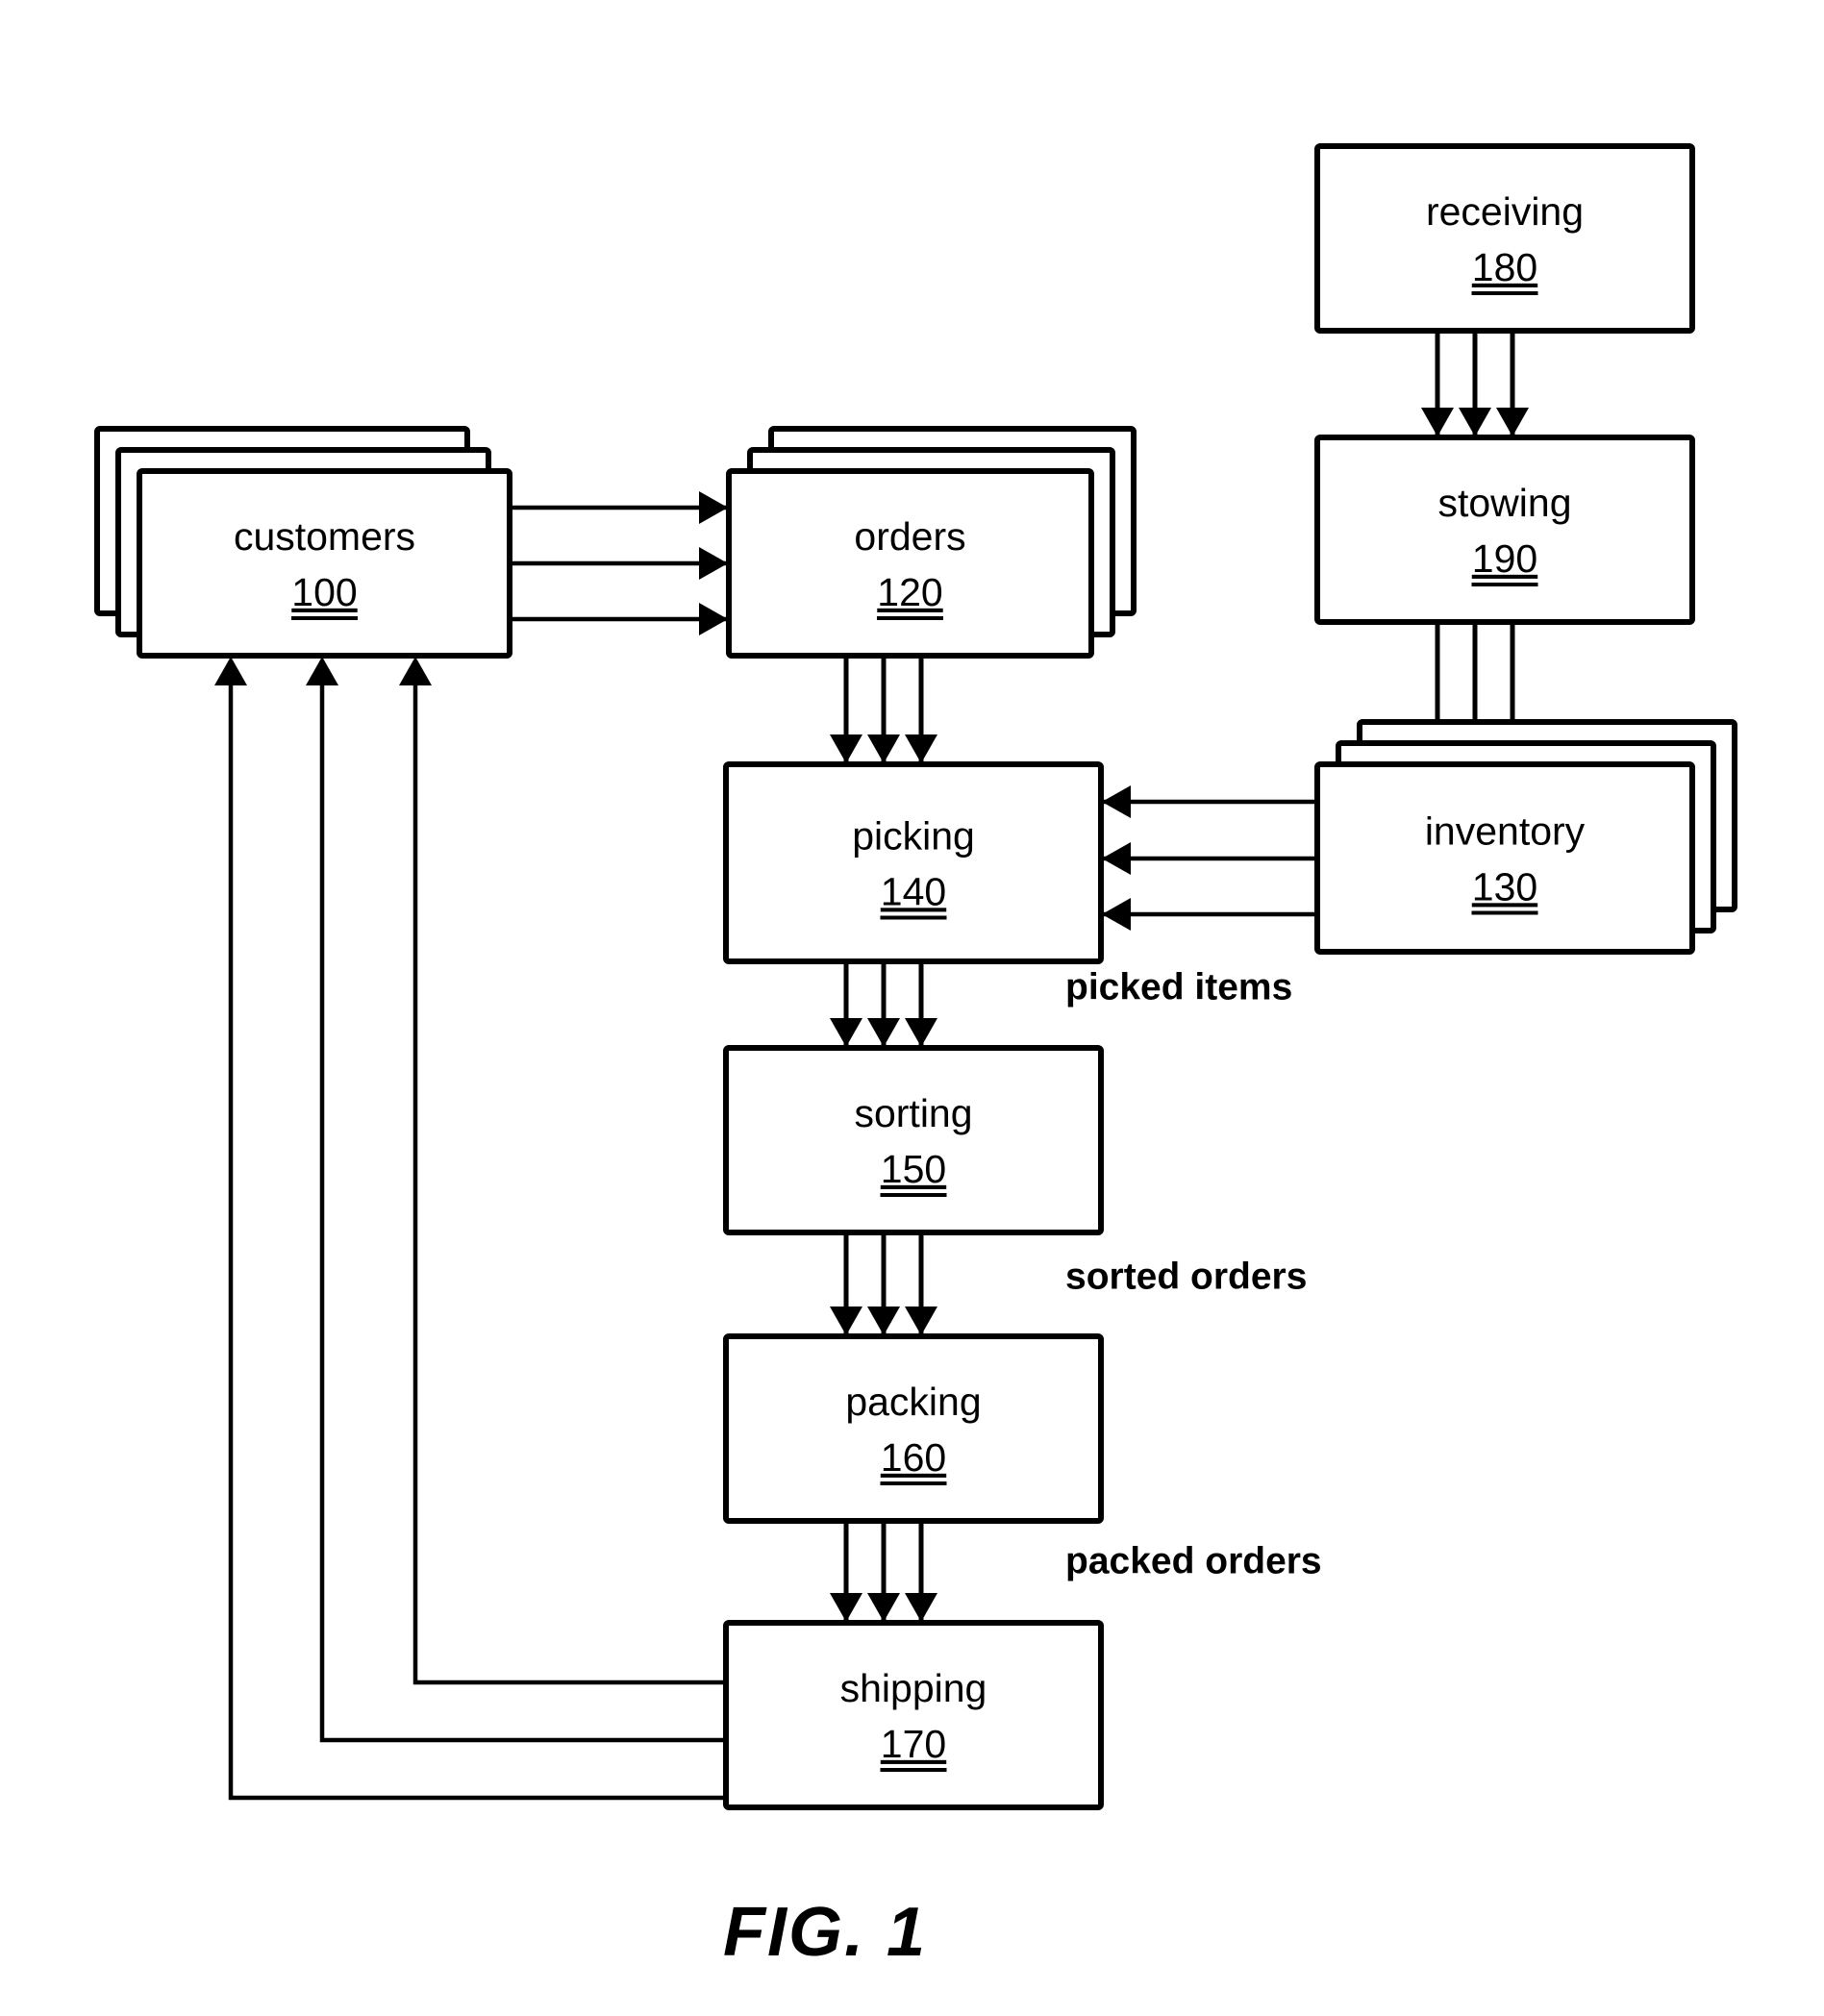 The image size is (1824, 2016). What do you see at coordinates (913, 1744) in the screenshot?
I see `node-shipping-reference-number: 170` at bounding box center [913, 1744].